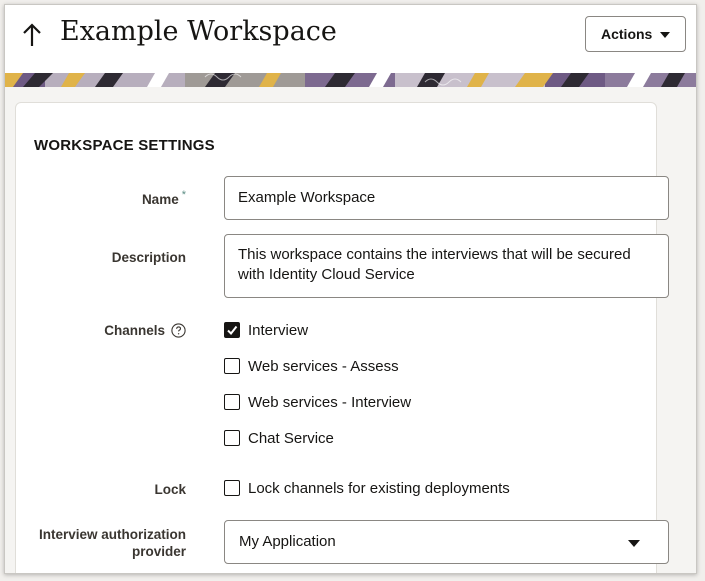  What do you see at coordinates (627, 34) in the screenshot?
I see `actions-button-label: Actions` at bounding box center [627, 34].